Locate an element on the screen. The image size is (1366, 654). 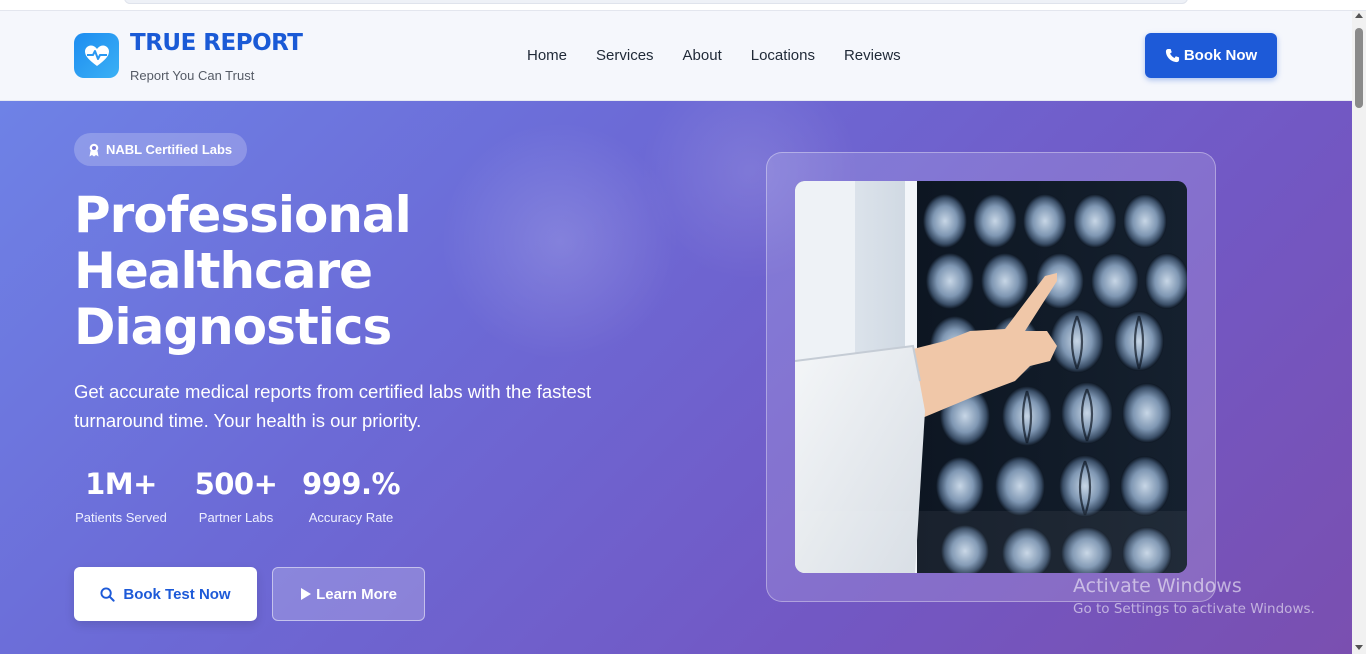
stat-value: 999.% is located at coordinates (351, 484).